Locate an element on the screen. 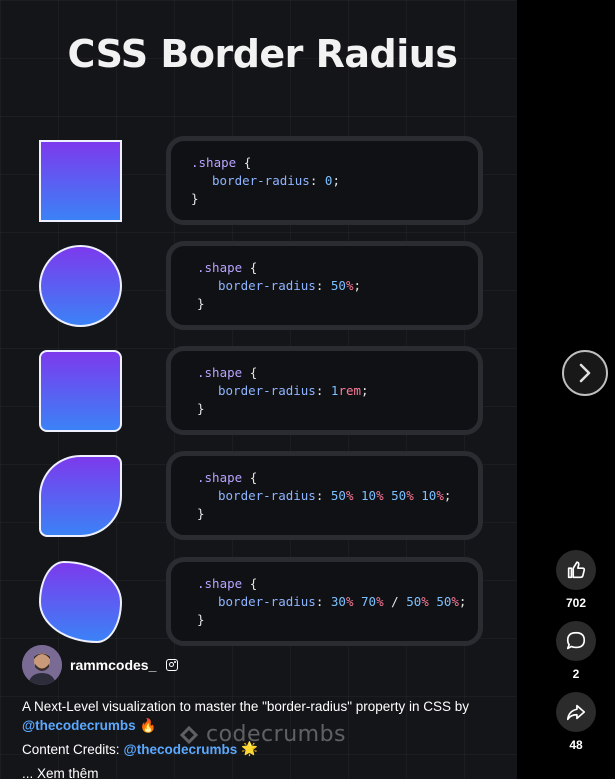 This screenshot has height=779, width=615. like-count: 702 is located at coordinates (576, 603).